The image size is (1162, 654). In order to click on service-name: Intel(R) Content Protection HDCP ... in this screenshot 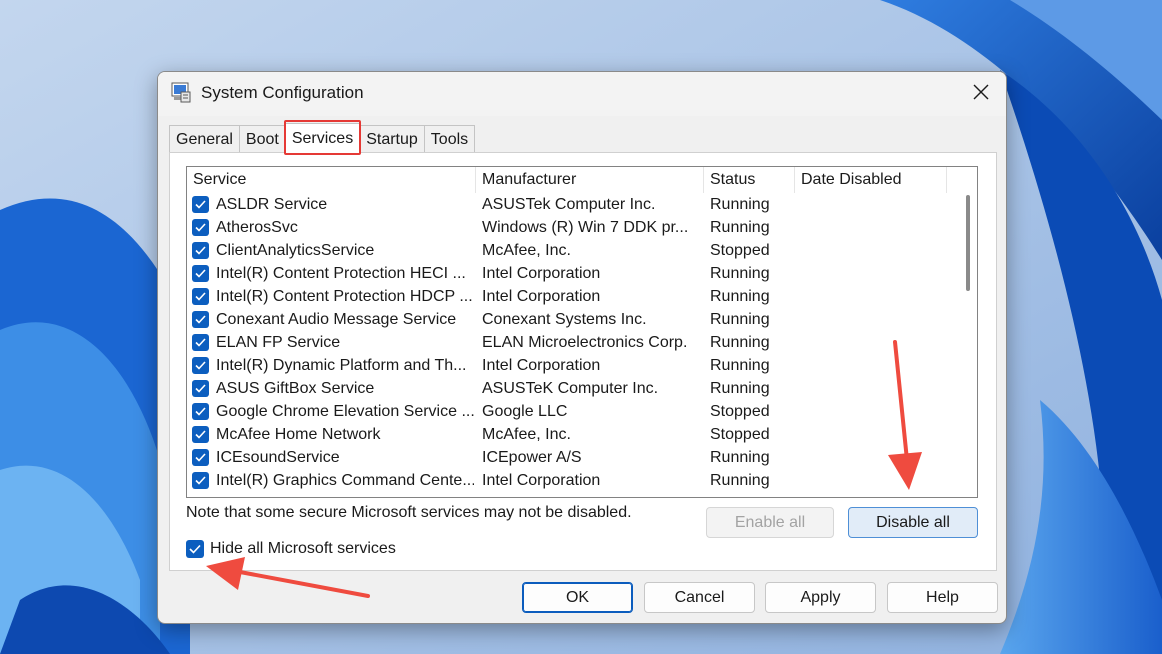, I will do `click(344, 296)`.